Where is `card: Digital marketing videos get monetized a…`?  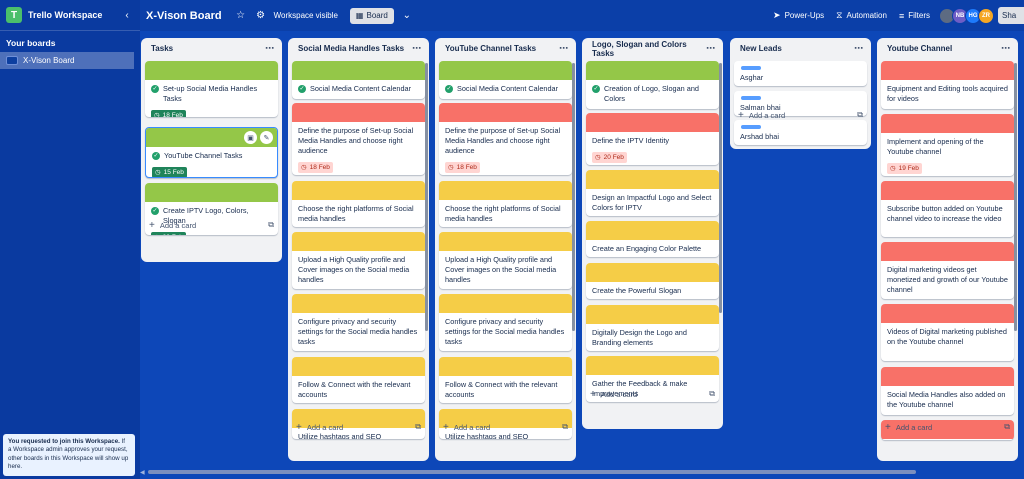
card: Digital marketing videos get monetized a… is located at coordinates (947, 270).